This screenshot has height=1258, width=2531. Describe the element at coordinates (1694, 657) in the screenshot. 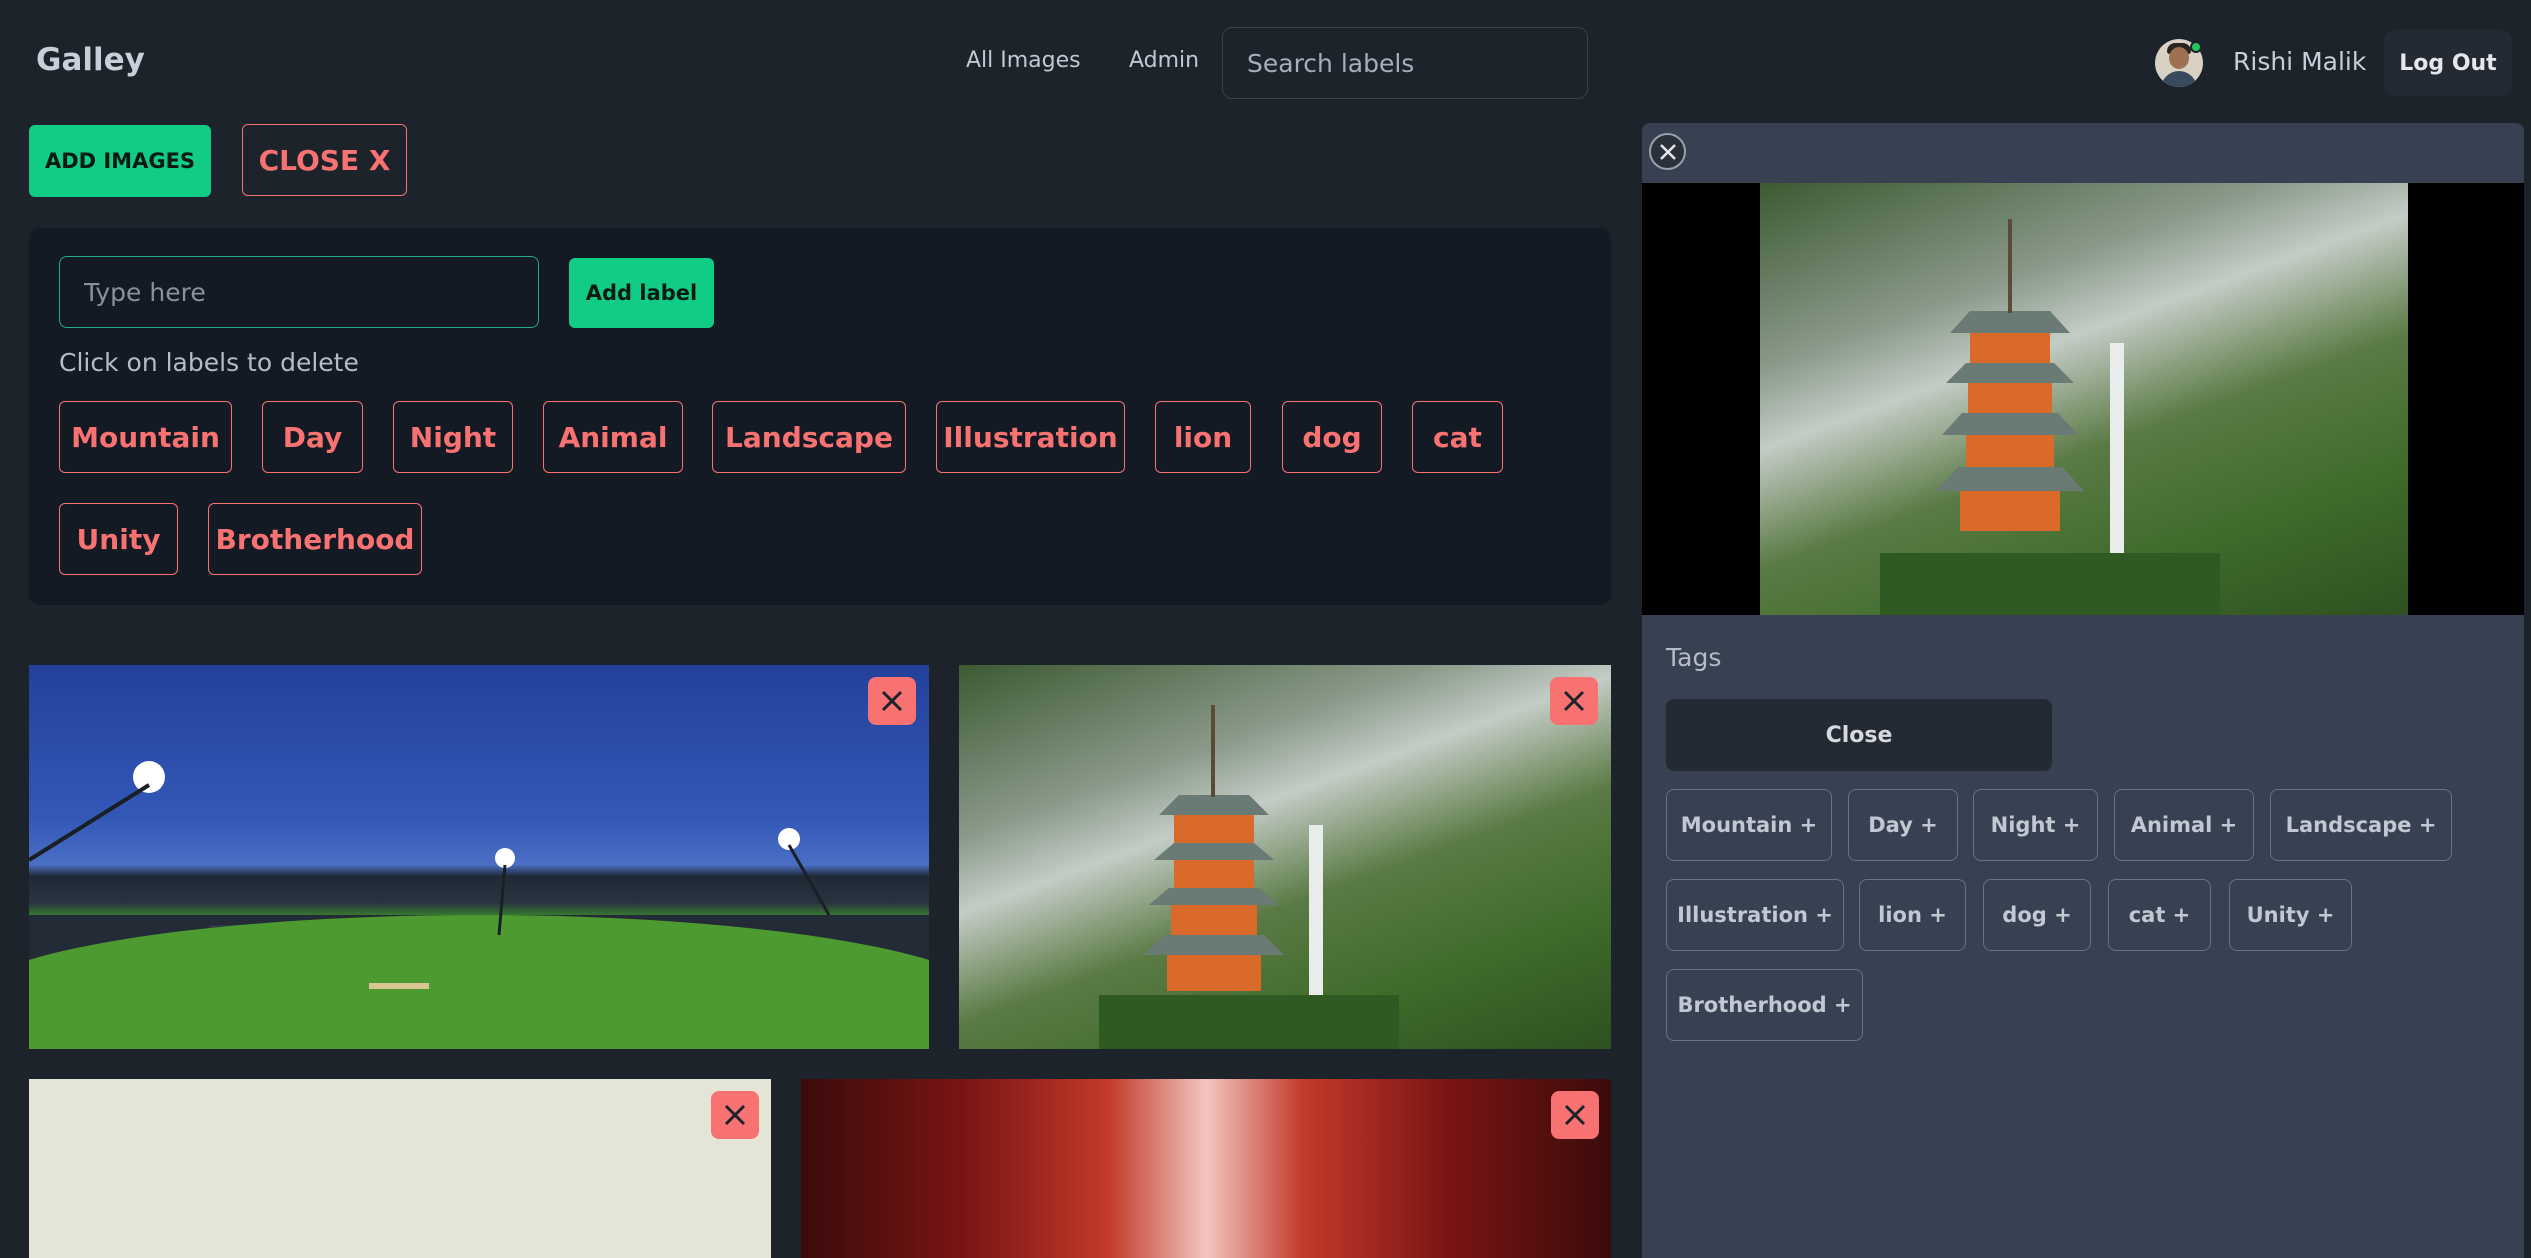

I see `tags-title: Tags` at that location.